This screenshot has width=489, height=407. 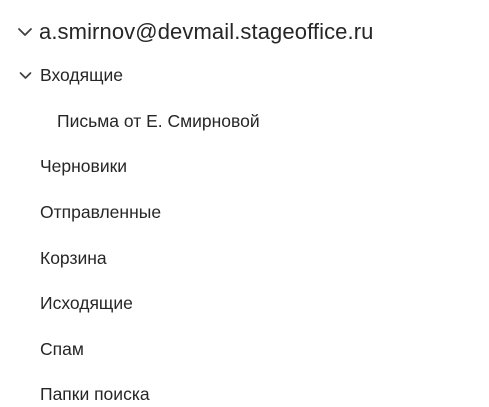 What do you see at coordinates (244, 212) in the screenshot?
I see `folder-sent: Отправленные` at bounding box center [244, 212].